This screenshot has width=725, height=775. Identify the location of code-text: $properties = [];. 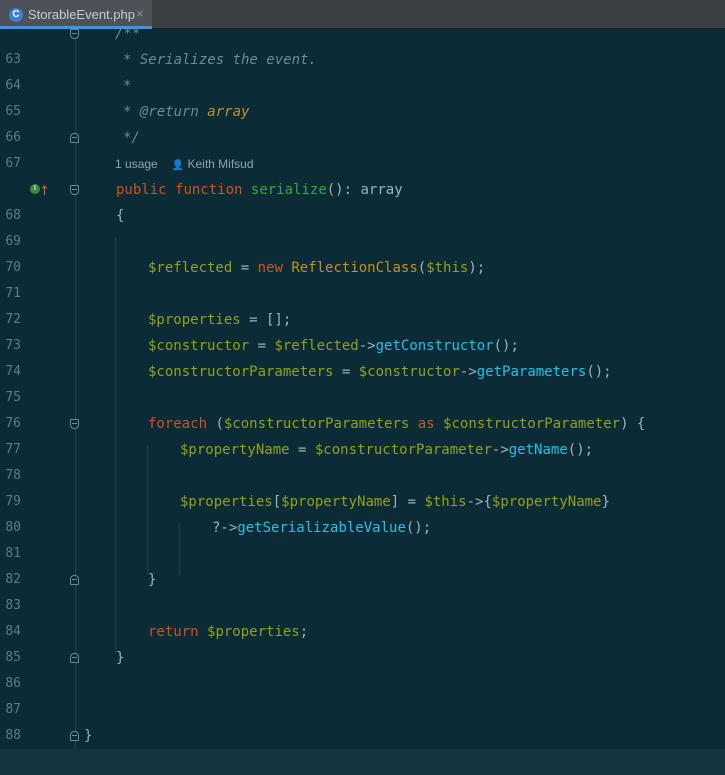
(220, 320).